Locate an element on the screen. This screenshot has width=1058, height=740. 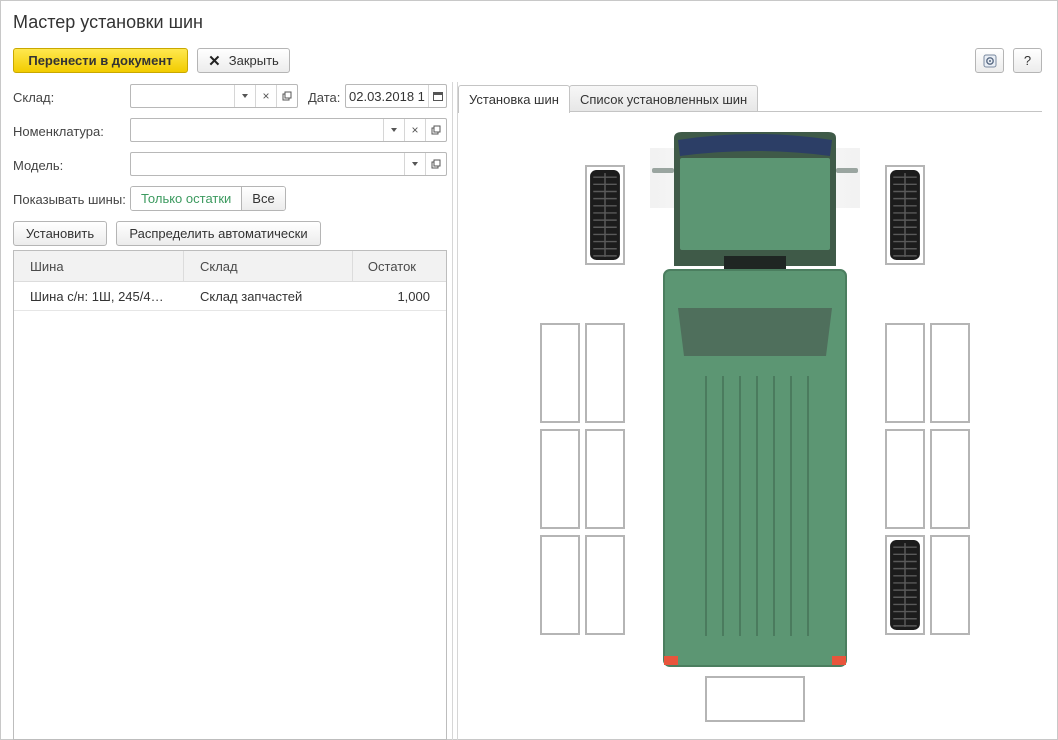
slot-front-left is located at coordinates (605, 215).